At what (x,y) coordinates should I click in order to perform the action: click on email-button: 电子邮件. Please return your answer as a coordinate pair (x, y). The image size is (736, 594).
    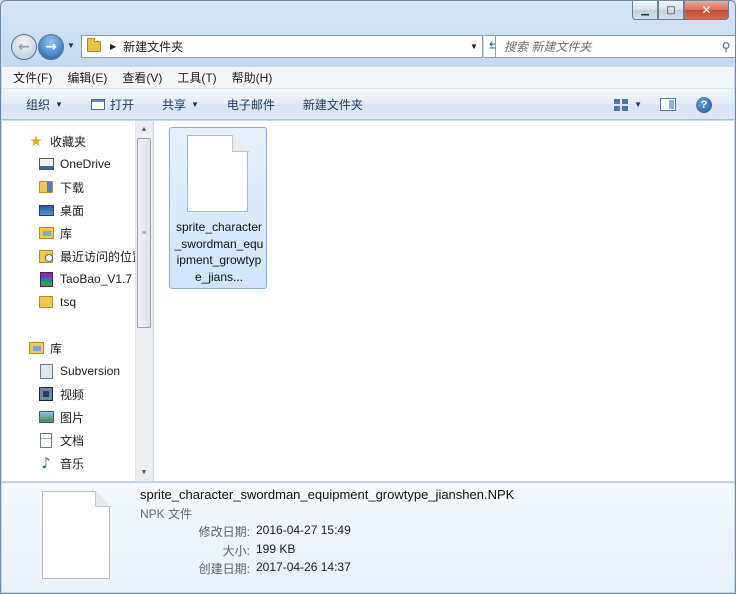
    Looking at the image, I should click on (251, 104).